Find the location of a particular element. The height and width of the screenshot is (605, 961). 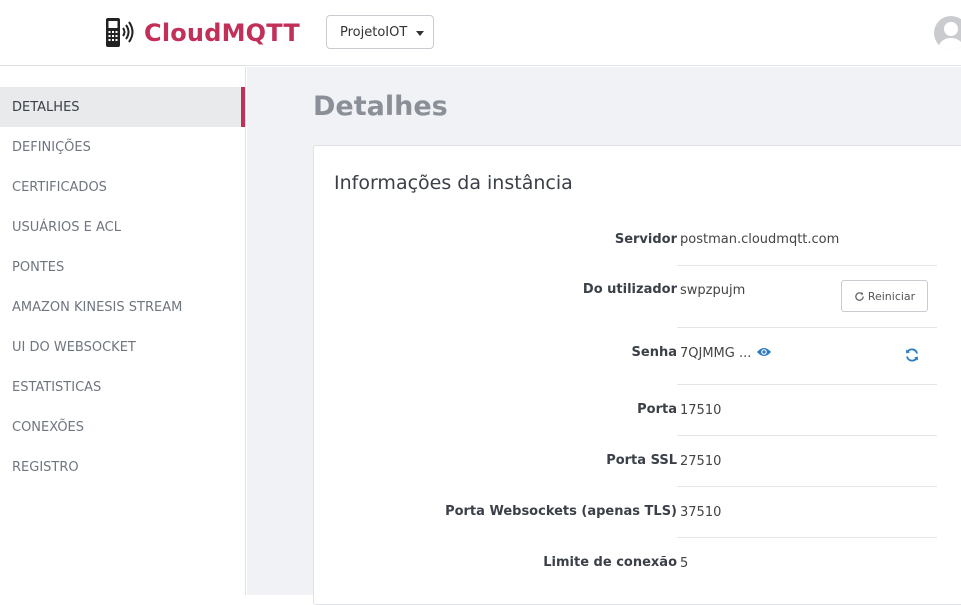

restart-button-label: Reiniciar is located at coordinates (891, 296).